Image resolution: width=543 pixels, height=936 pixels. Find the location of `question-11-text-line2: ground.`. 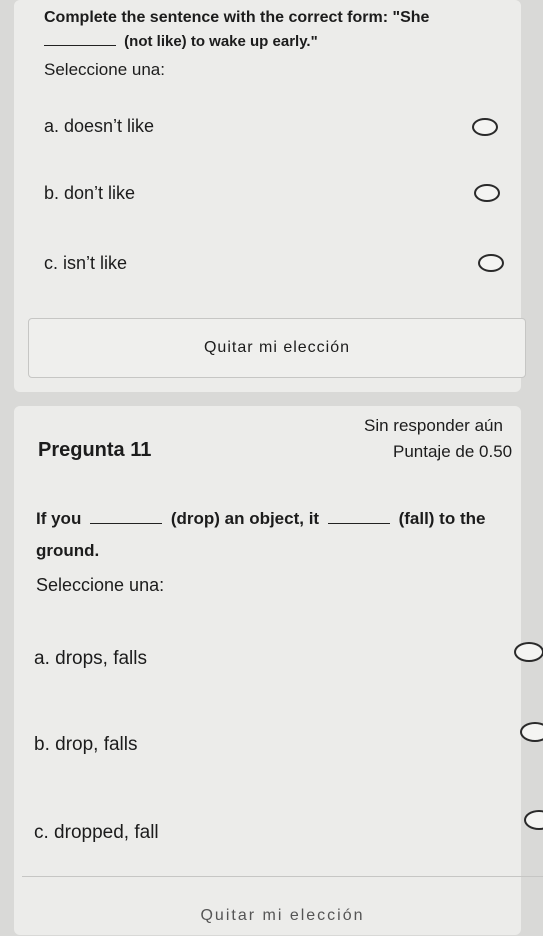

question-11-text-line2: ground. is located at coordinates (68, 550).